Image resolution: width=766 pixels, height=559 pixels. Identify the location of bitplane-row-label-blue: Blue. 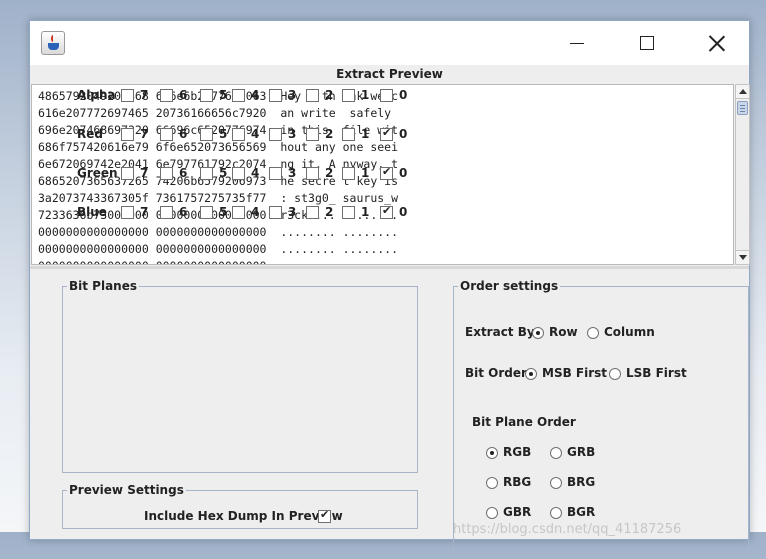
(92, 212).